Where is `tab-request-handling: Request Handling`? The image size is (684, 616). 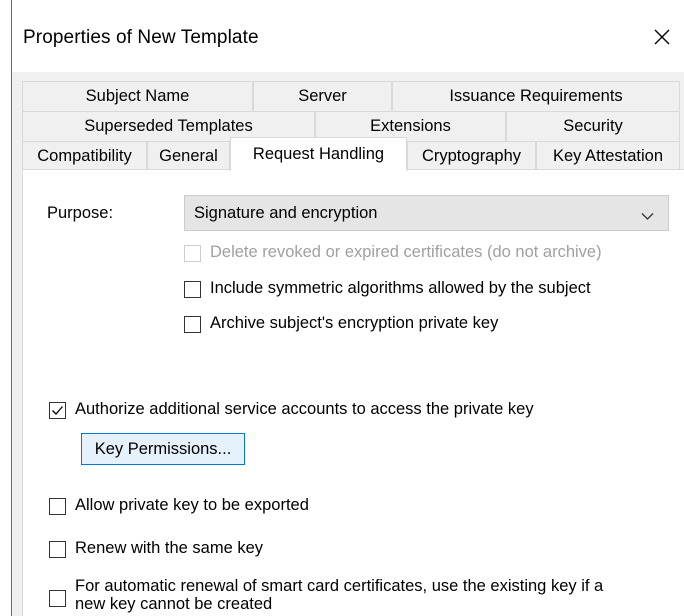
tab-request-handling: Request Handling is located at coordinates (318, 154).